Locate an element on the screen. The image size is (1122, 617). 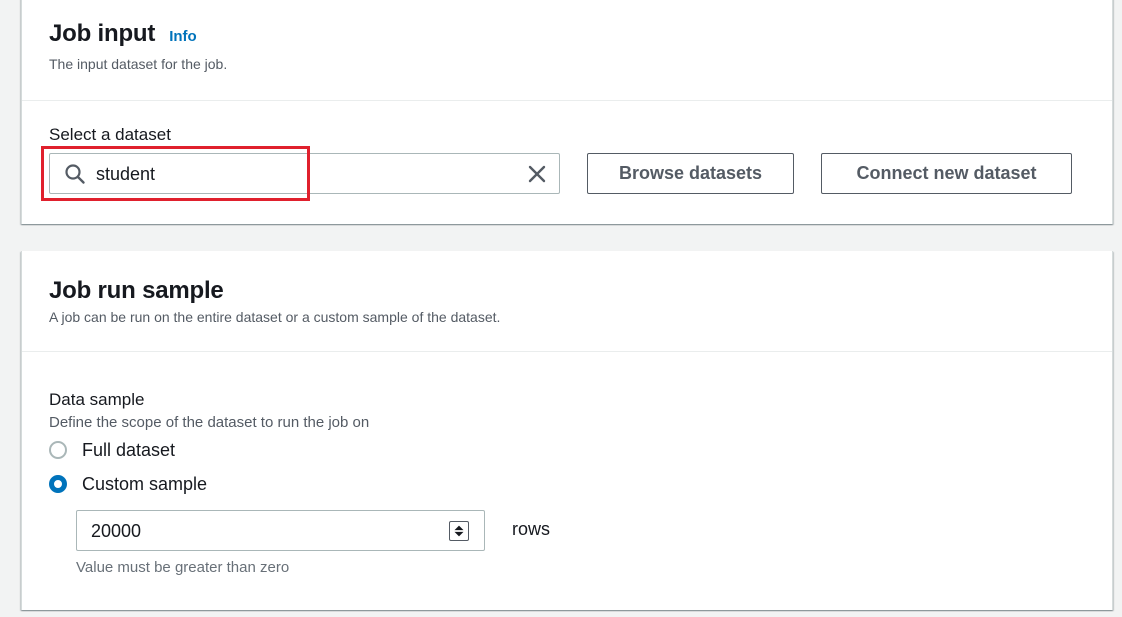
radio-label-full-dataset: Full dataset is located at coordinates (128, 450).